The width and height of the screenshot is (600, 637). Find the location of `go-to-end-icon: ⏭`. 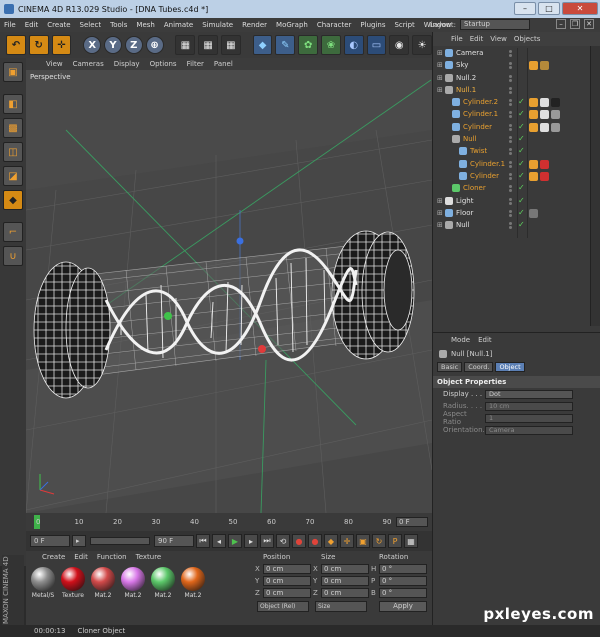

go-to-end-icon: ⏭ is located at coordinates (267, 541).